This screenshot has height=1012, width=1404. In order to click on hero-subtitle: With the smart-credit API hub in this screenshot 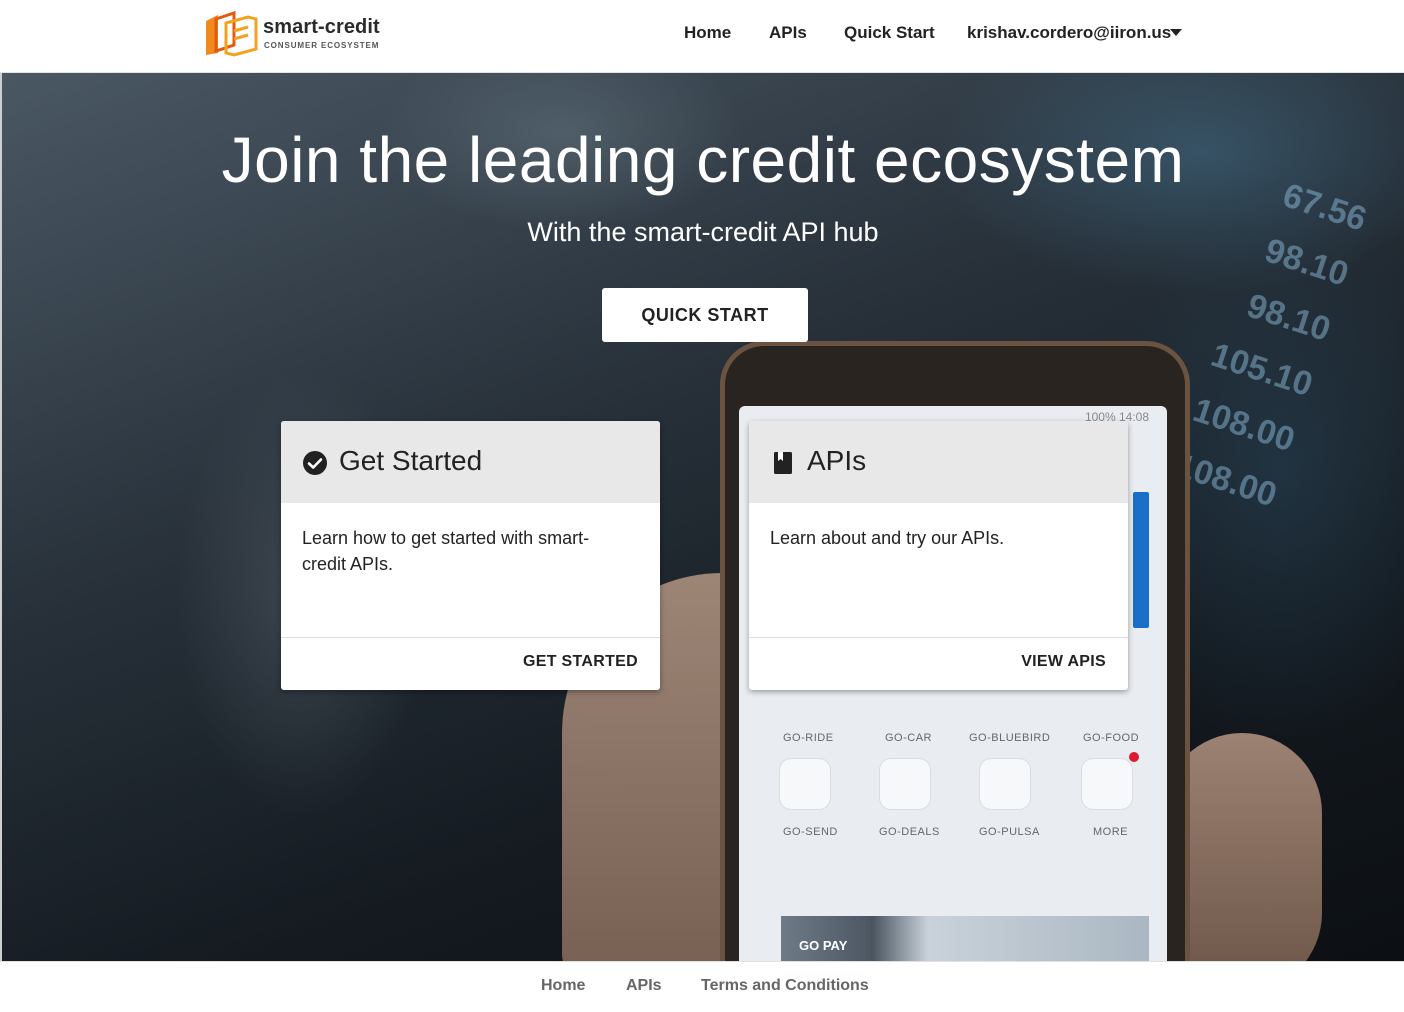, I will do `click(703, 232)`.